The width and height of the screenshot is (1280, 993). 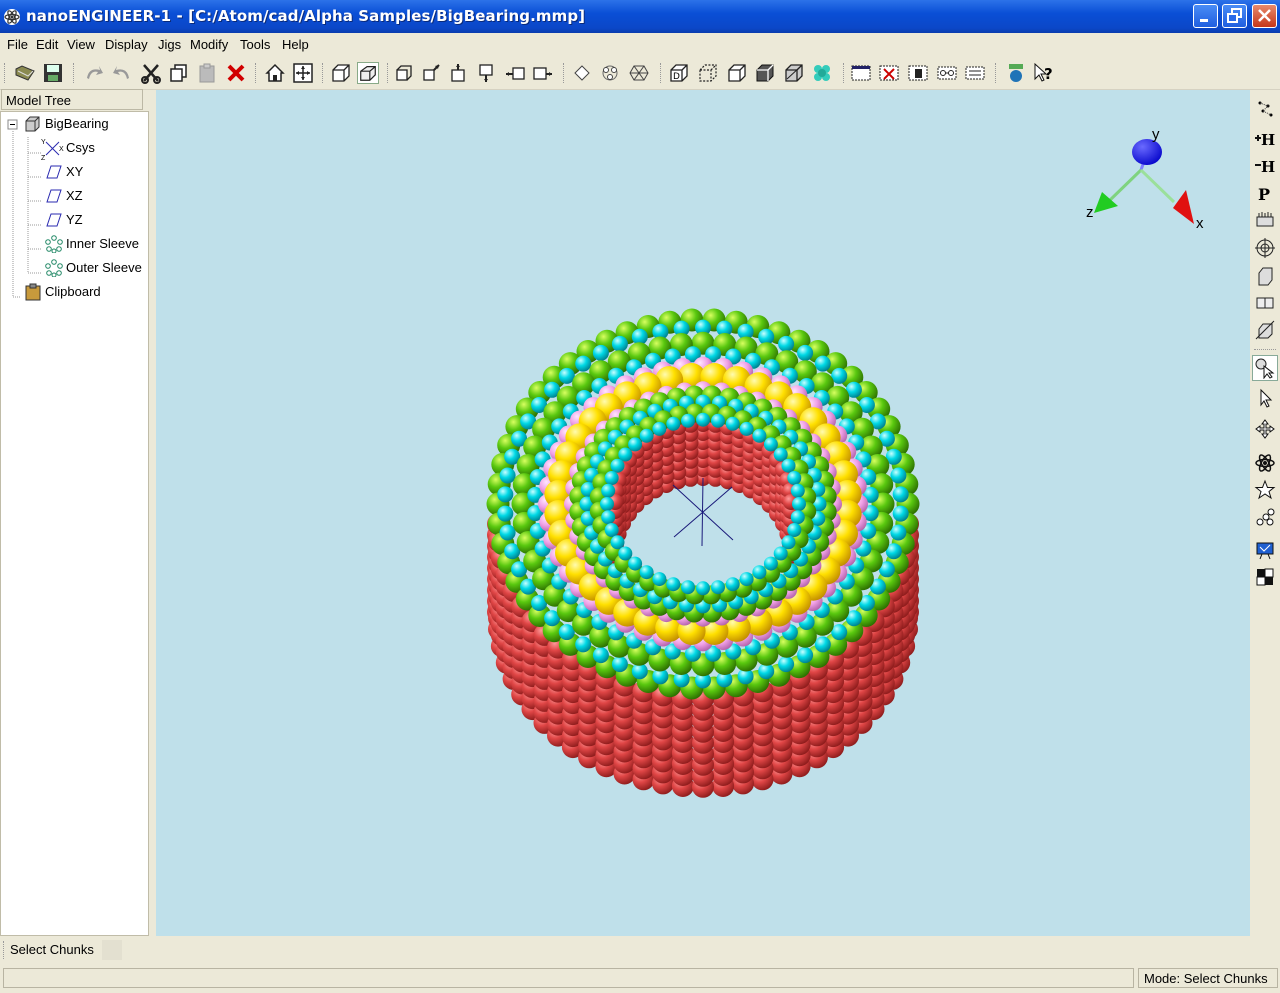 I want to click on fuse-mode-icon, so click(x=1265, y=577).